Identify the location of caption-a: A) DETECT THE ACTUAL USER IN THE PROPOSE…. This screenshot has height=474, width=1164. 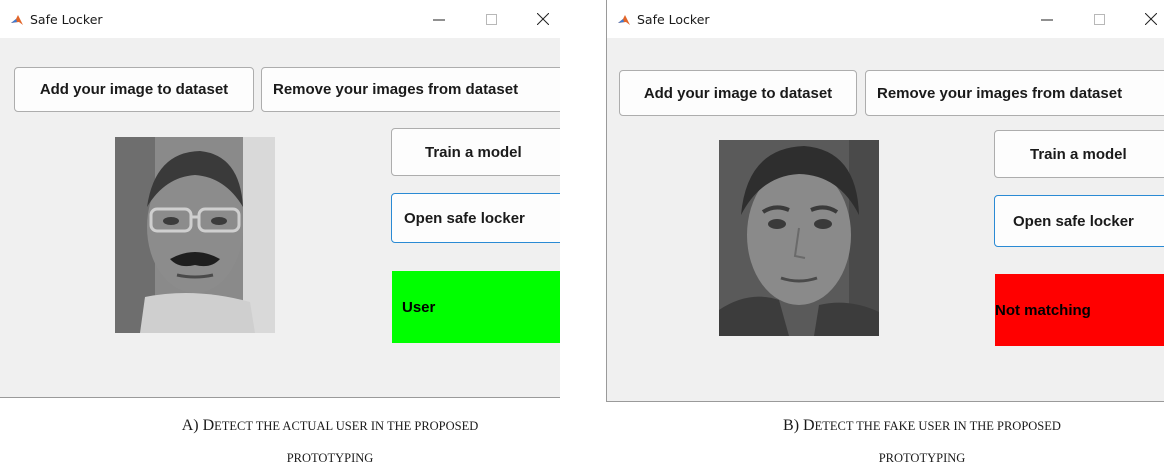
(330, 442).